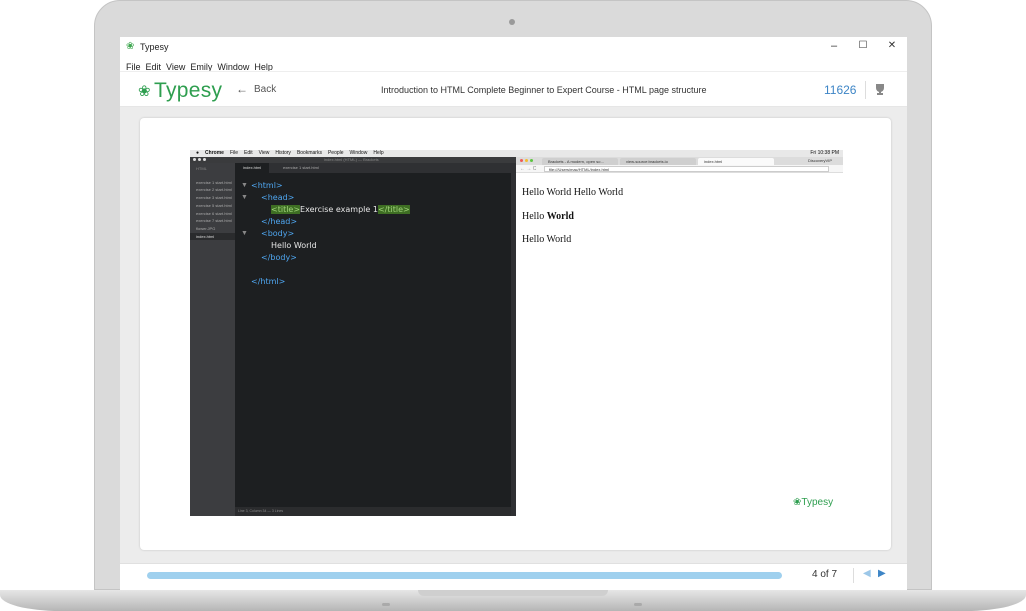  I want to click on editor-window-title: index.html (HTML) — Brackets, so click(351, 159).